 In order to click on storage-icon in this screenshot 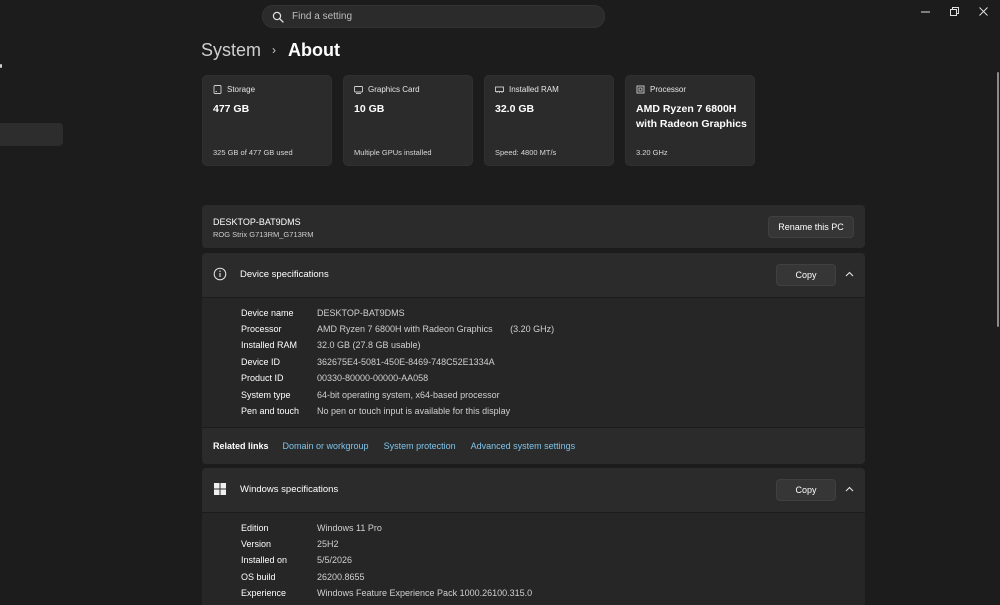, I will do `click(217, 89)`.